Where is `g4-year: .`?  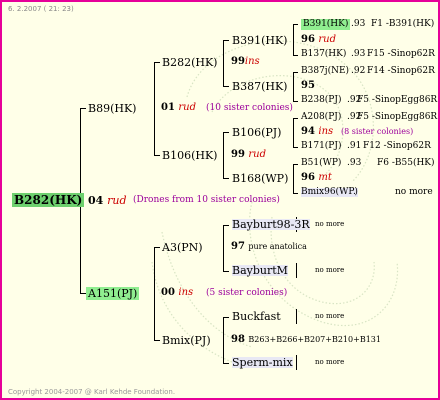 g4-year: . is located at coordinates (354, 192).